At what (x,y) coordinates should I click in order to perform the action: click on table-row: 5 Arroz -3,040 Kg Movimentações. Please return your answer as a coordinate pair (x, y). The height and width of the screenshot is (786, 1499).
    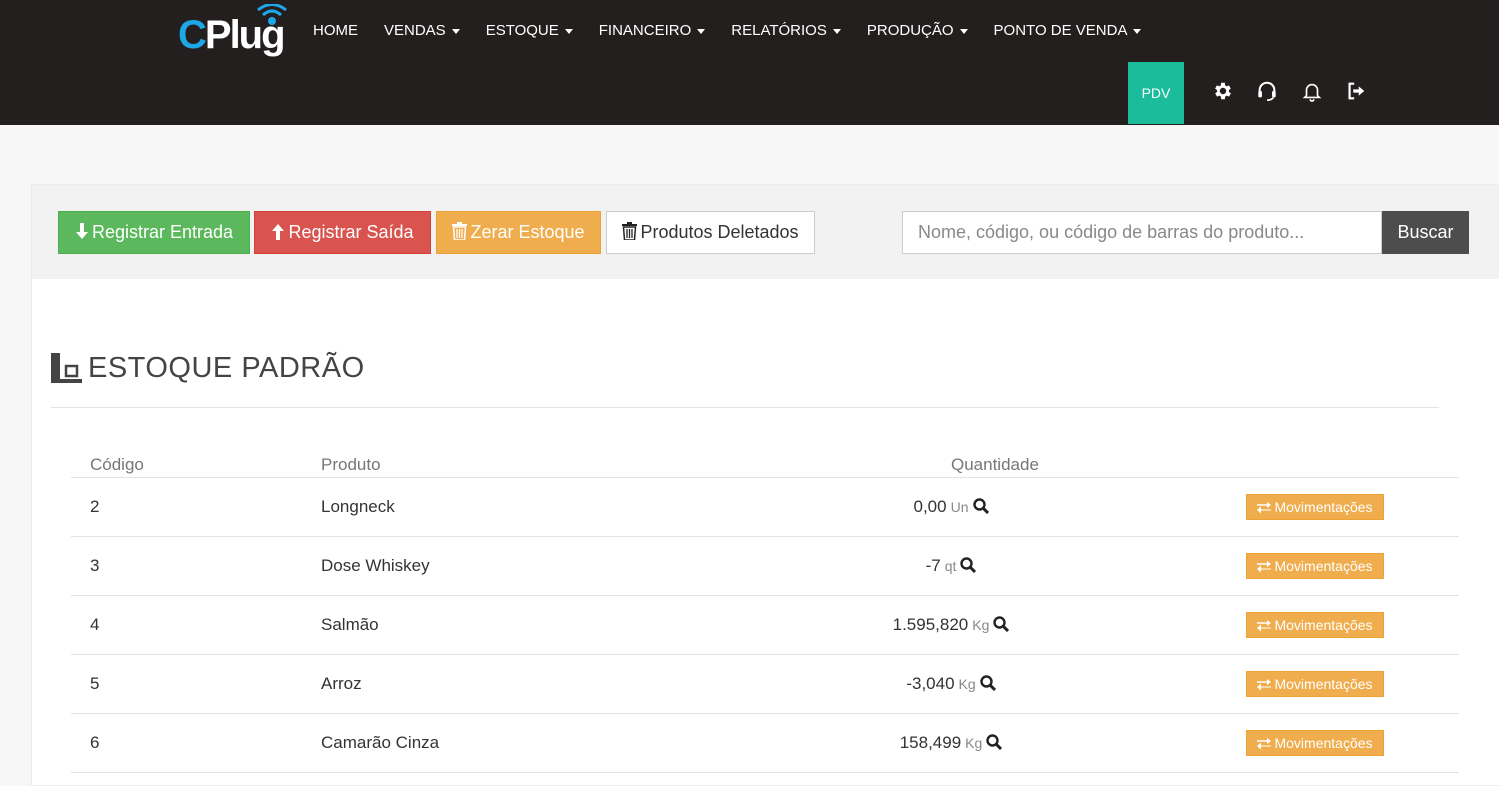
    Looking at the image, I should click on (765, 684).